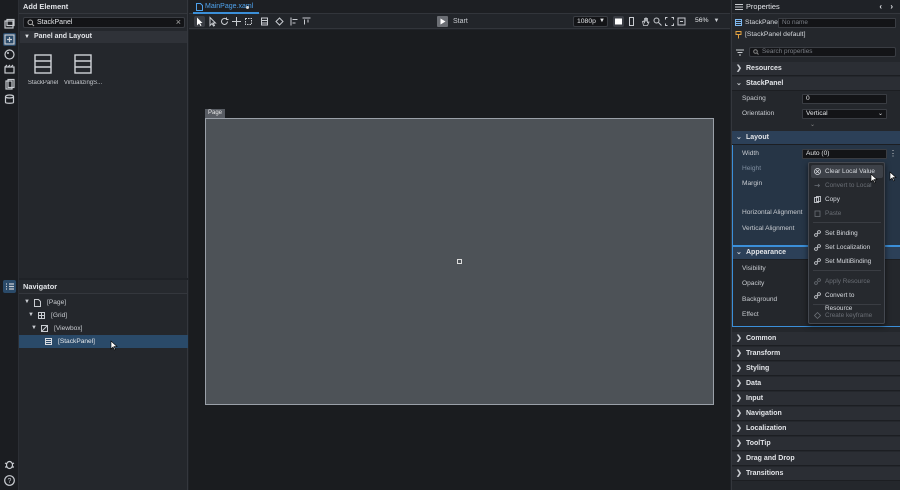 Image resolution: width=900 pixels, height=490 pixels. What do you see at coordinates (893, 154) in the screenshot?
I see `more-options-icon: ⋮` at bounding box center [893, 154].